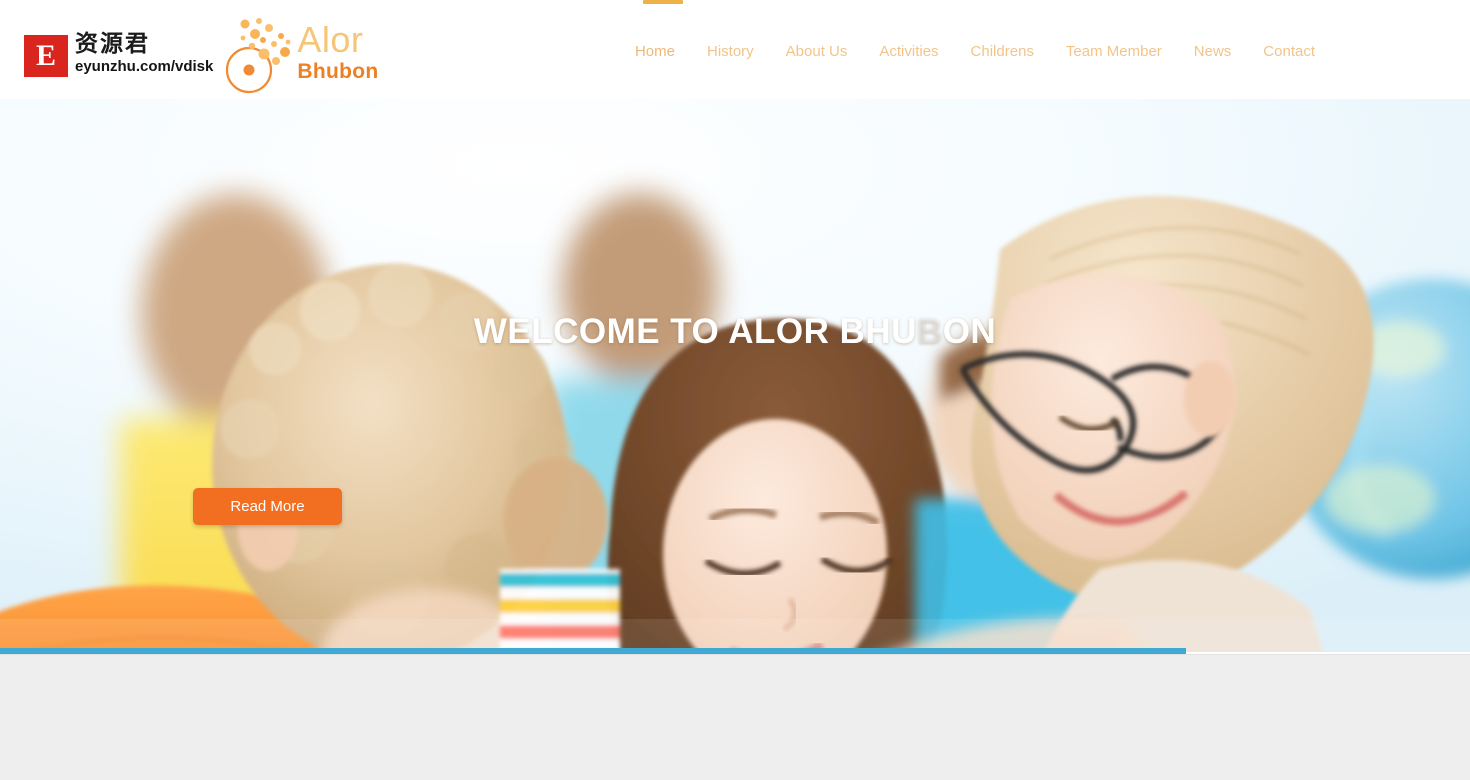 Image resolution: width=1470 pixels, height=780 pixels. I want to click on watermark-letter: E, so click(45, 55).